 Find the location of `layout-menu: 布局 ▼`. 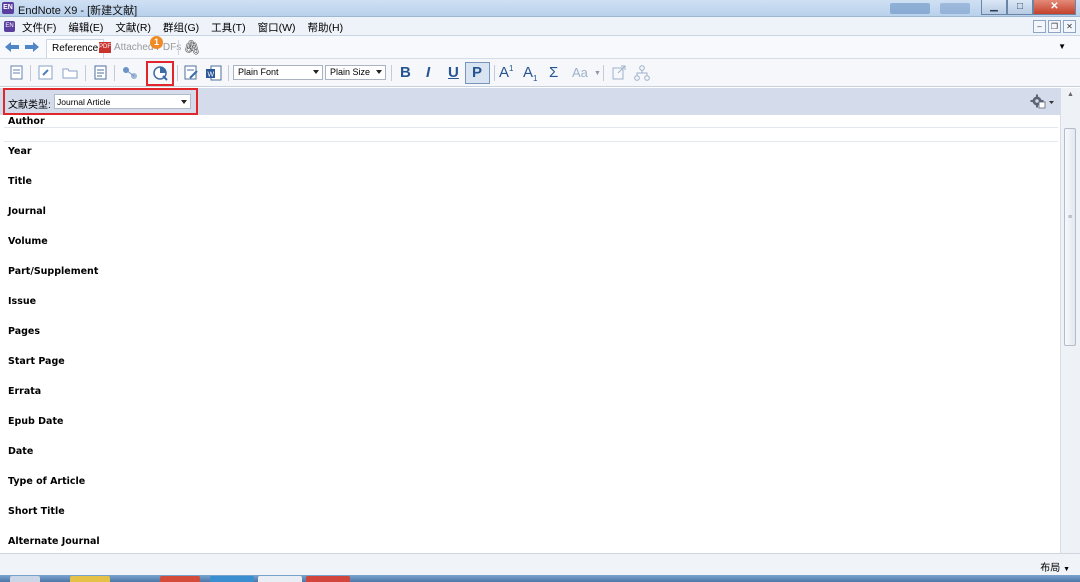

layout-menu: 布局 ▼ is located at coordinates (1055, 566).